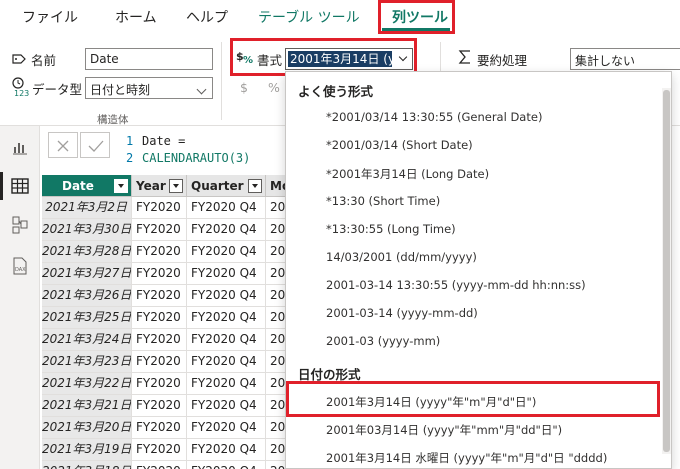 The height and width of the screenshot is (469, 680). I want to click on name-label: 名前, so click(44, 60).